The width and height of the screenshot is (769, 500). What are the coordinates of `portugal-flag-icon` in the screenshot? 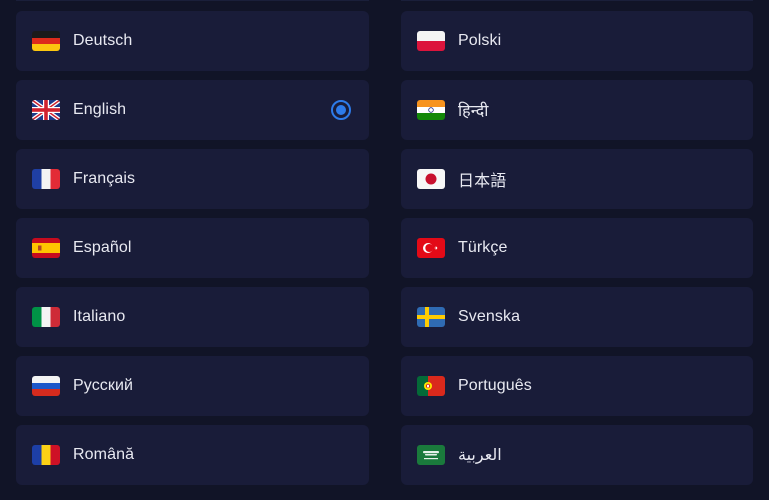 It's located at (431, 386).